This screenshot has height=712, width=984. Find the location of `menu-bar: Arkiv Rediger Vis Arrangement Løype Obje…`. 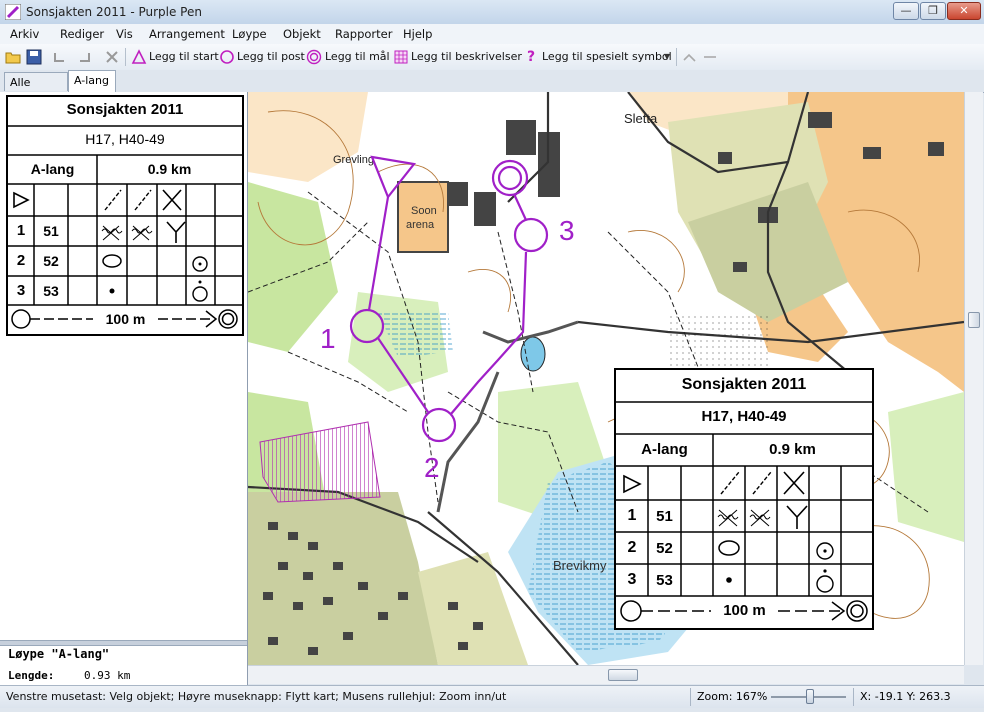

menu-bar: Arkiv Rediger Vis Arrangement Løype Obje… is located at coordinates (492, 34).